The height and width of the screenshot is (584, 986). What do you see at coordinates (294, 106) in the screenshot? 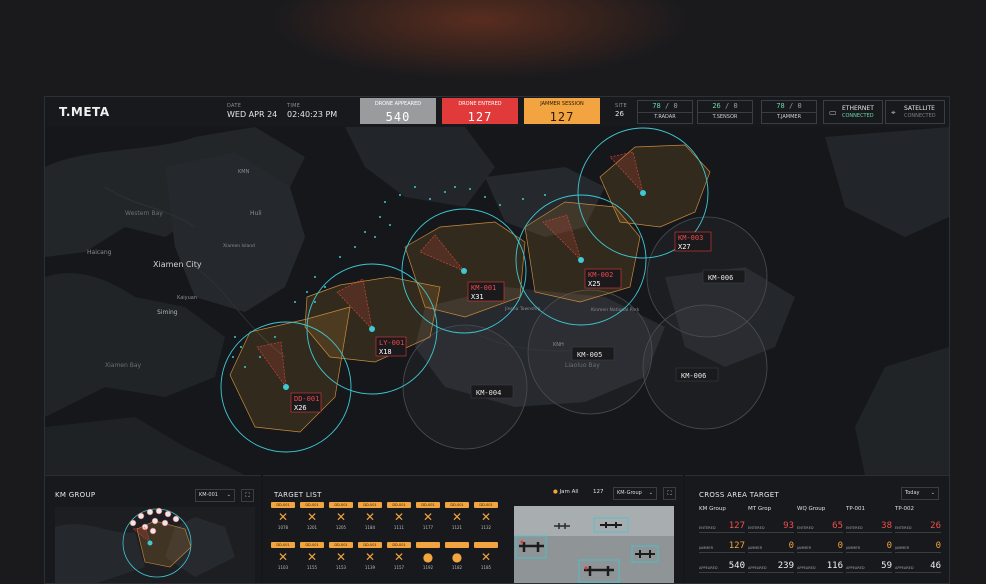
I see `time-label: TIME` at bounding box center [294, 106].